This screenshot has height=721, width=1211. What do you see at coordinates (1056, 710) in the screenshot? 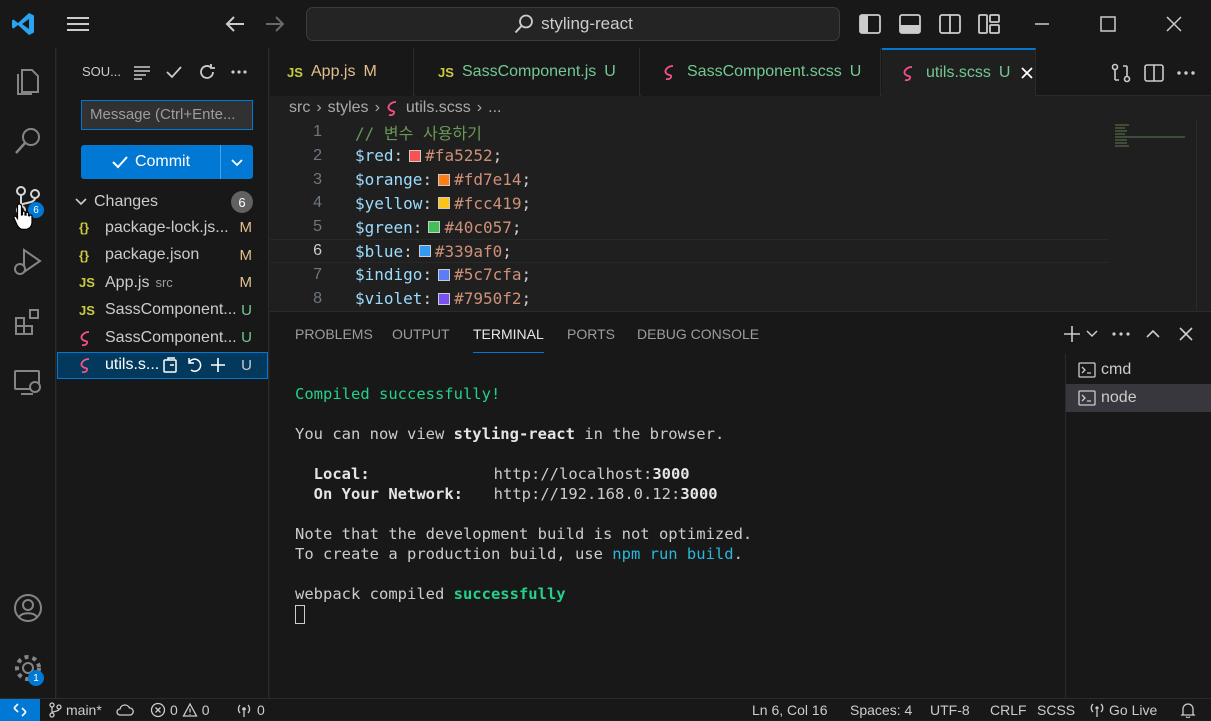
I see `language-mode: SCSS` at bounding box center [1056, 710].